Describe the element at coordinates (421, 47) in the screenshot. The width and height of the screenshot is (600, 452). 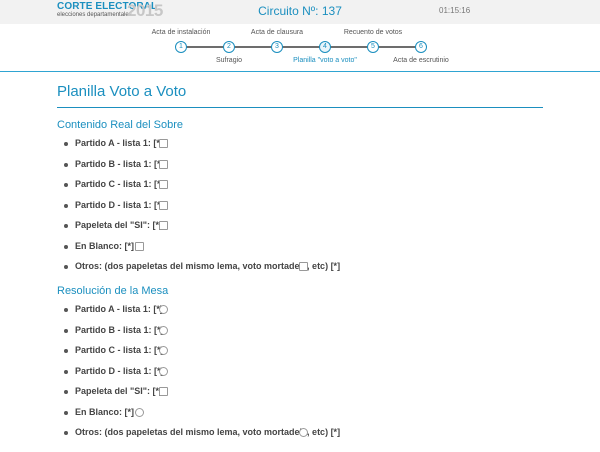
I see `step-6-circle: 6` at that location.